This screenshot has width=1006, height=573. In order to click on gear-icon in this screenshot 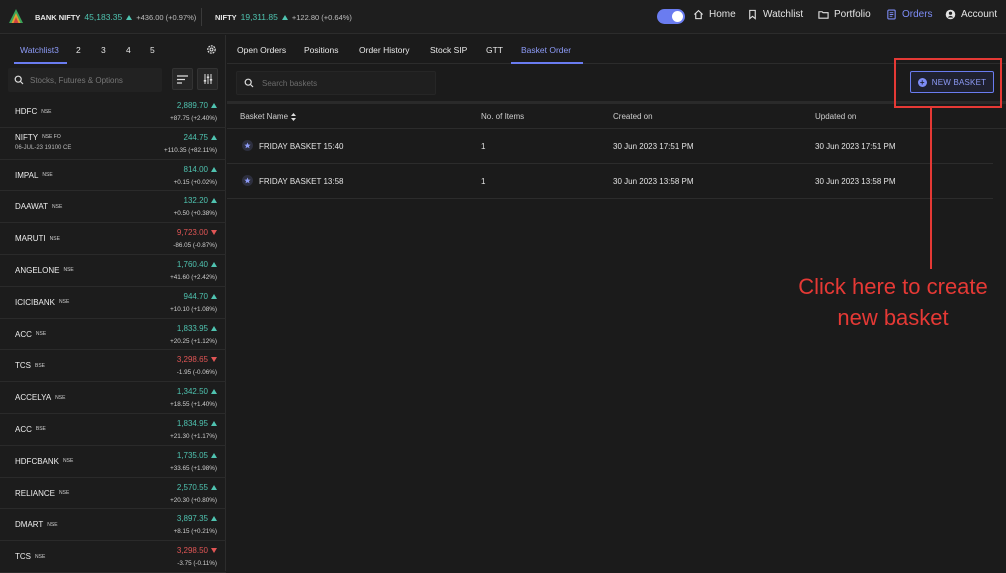, I will do `click(211, 49)`.